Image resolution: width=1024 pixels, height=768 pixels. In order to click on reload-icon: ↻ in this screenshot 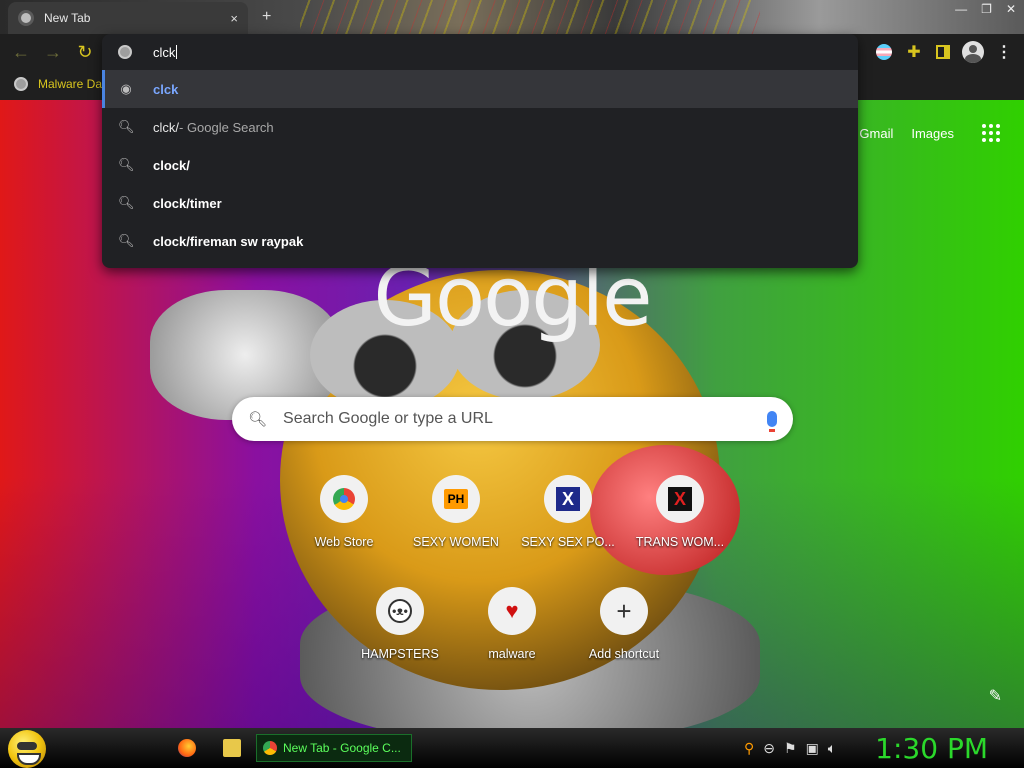, I will do `click(85, 53)`.